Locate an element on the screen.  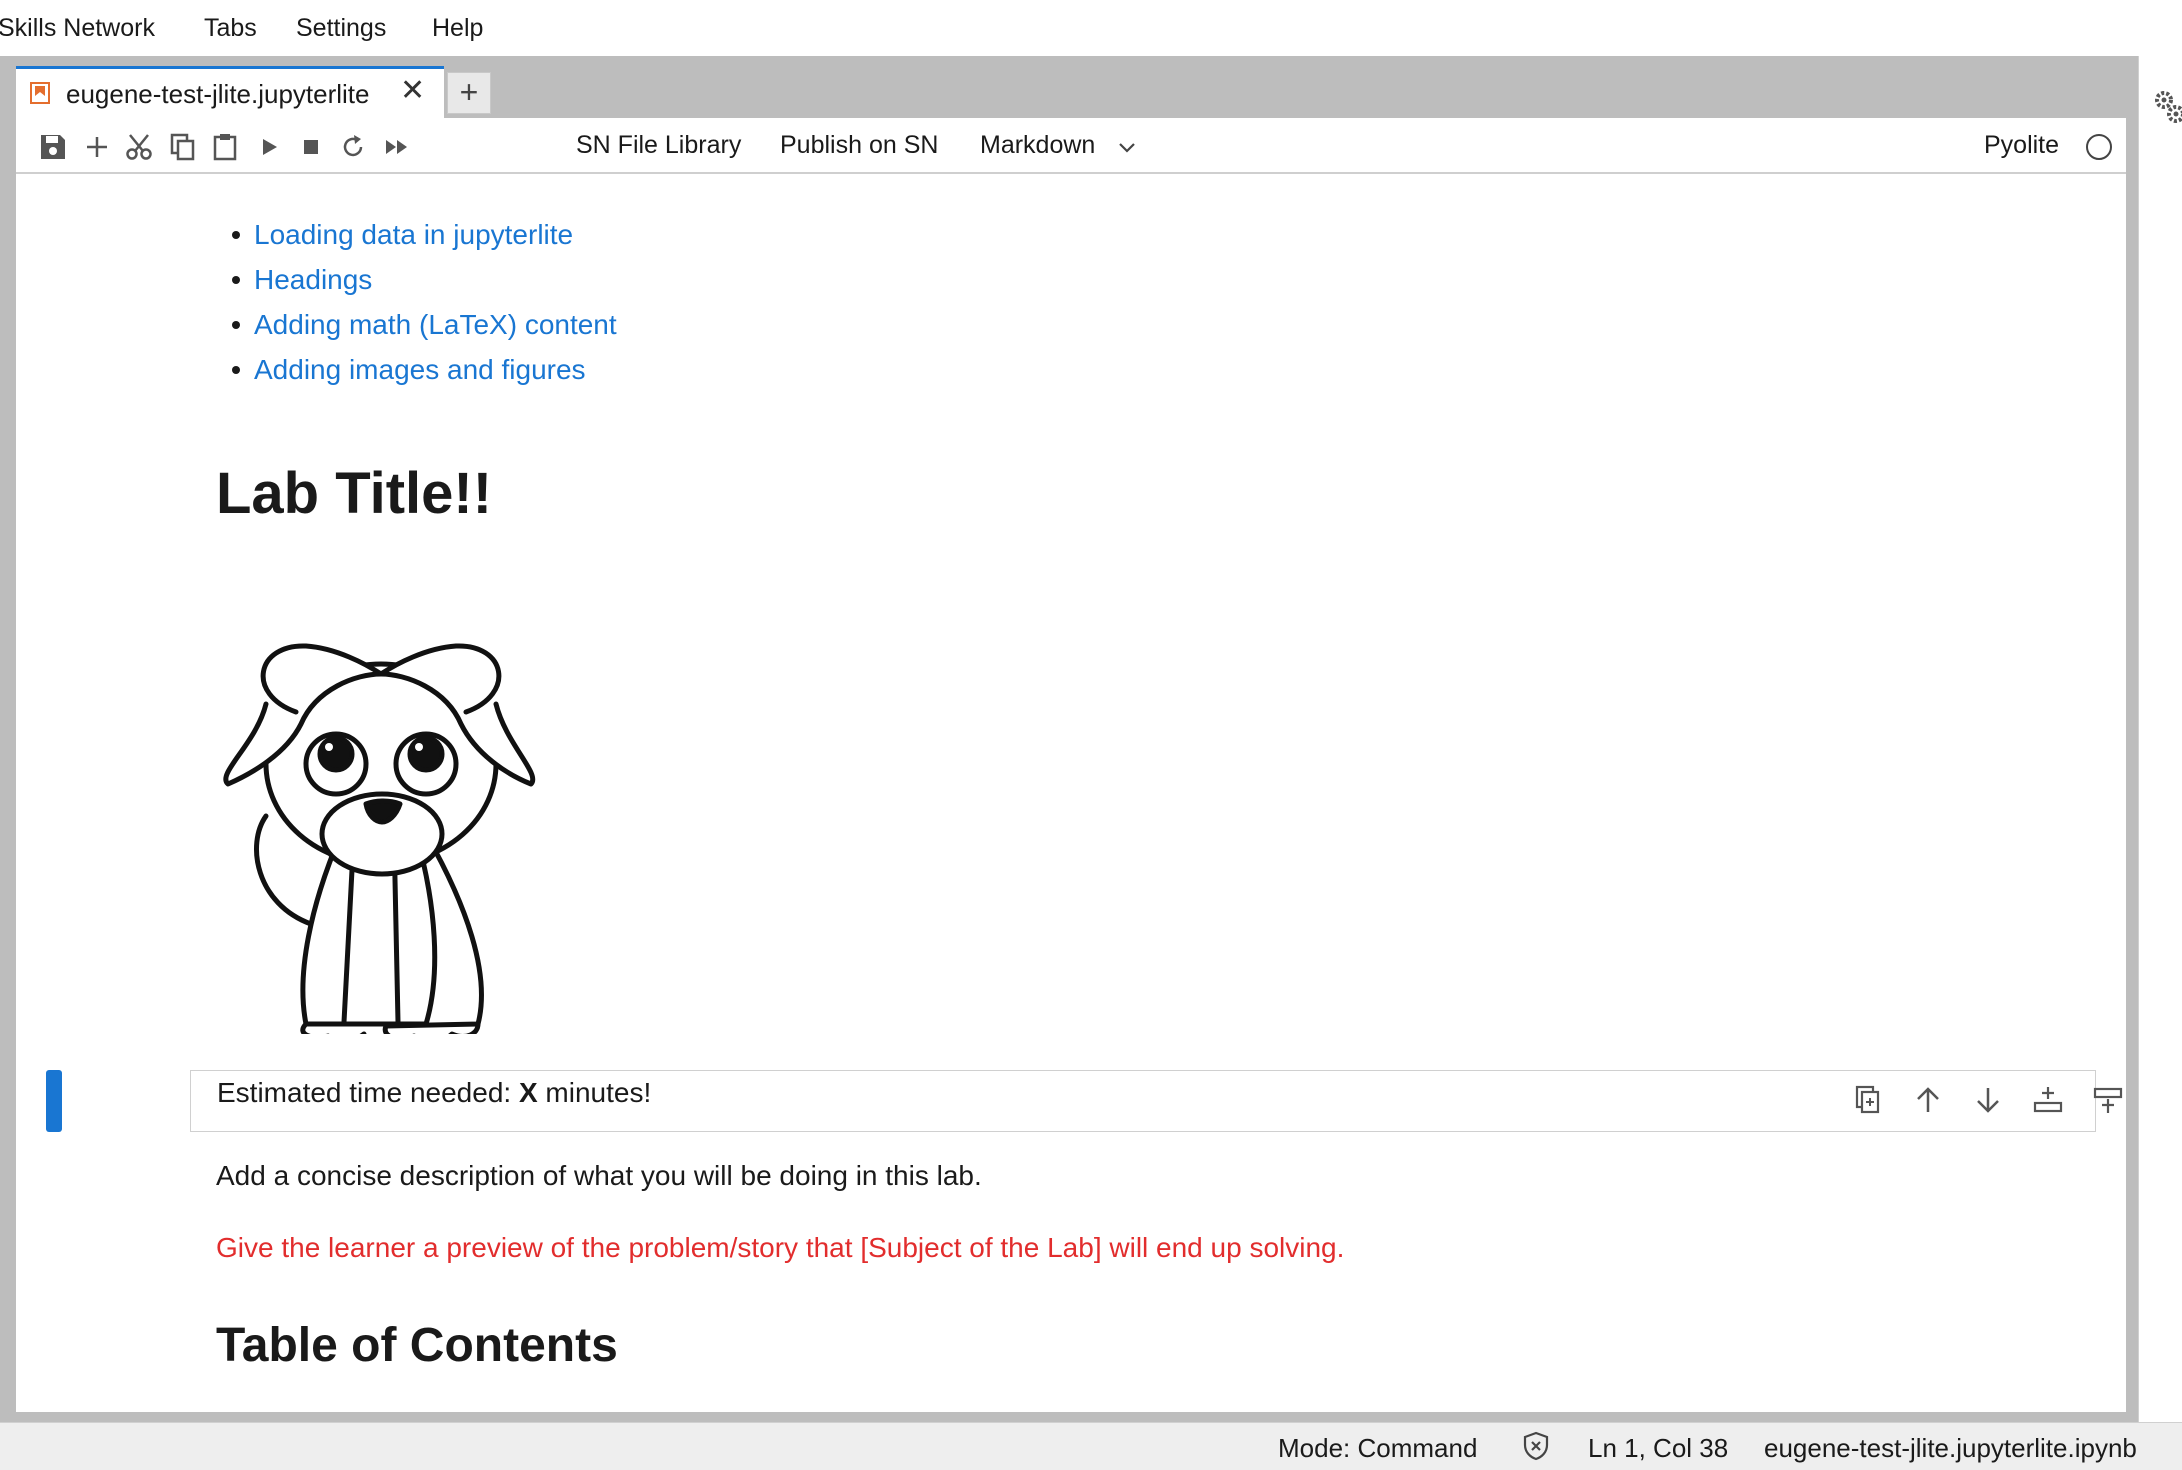
toc-link-loading-data: Loading data in jupyterlite is located at coordinates (413, 234).